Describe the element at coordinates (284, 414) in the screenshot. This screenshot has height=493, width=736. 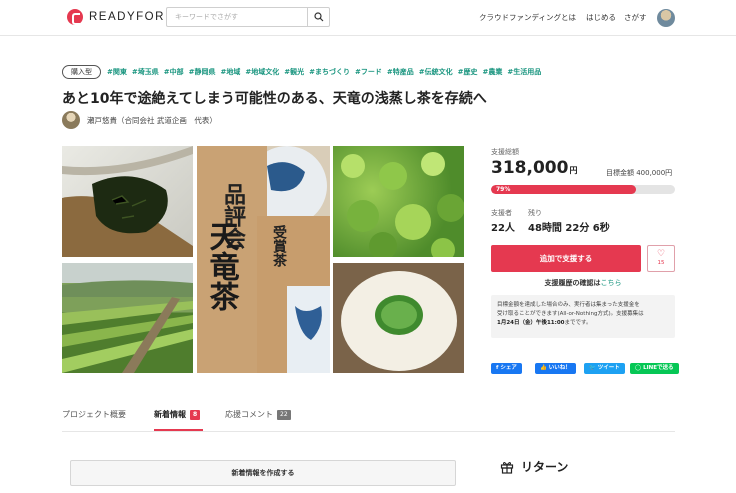
I see `comments-count-badge: 22` at that location.